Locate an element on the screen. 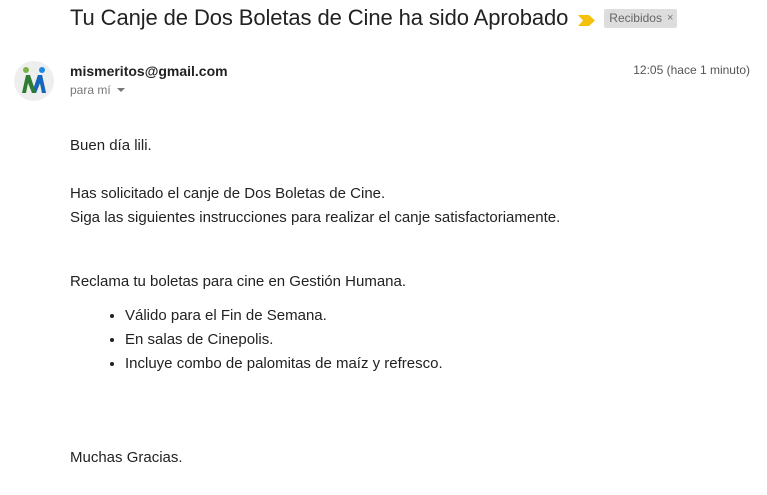 The width and height of the screenshot is (767, 495). list-item: En salas de Cinepolis. is located at coordinates (437, 340).